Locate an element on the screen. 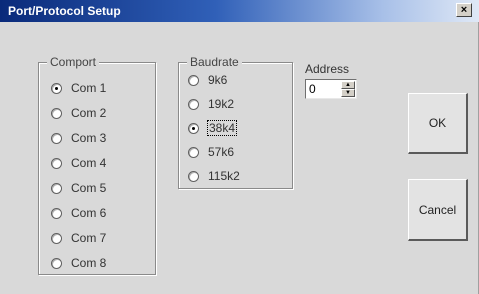  radio-label-19k2: 19k2 is located at coordinates (221, 104).